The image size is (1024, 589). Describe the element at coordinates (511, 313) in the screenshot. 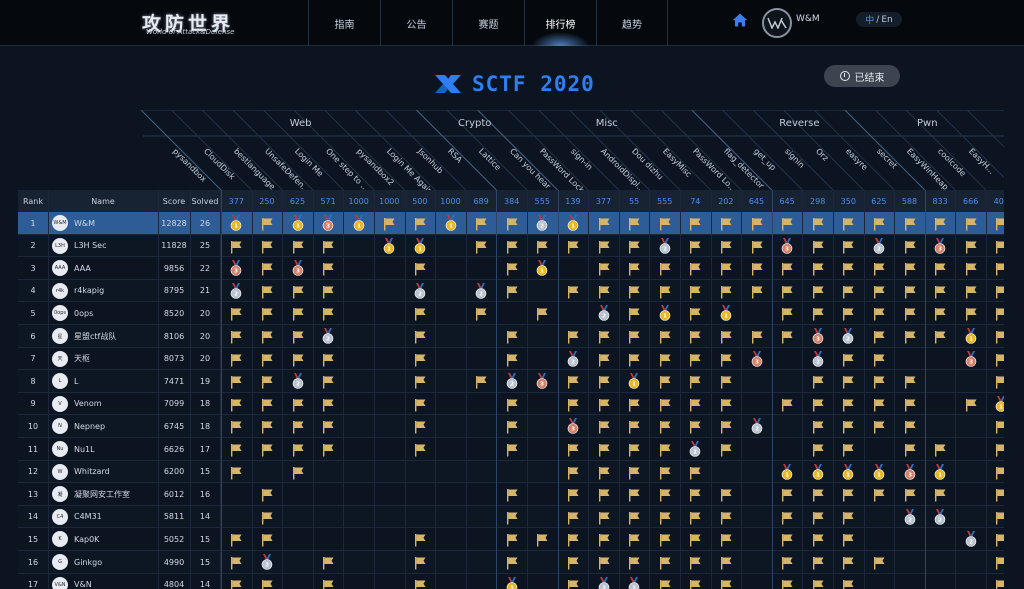

I see `team-row: 5 0ops 0ops 8520 20 2 1 1` at that location.